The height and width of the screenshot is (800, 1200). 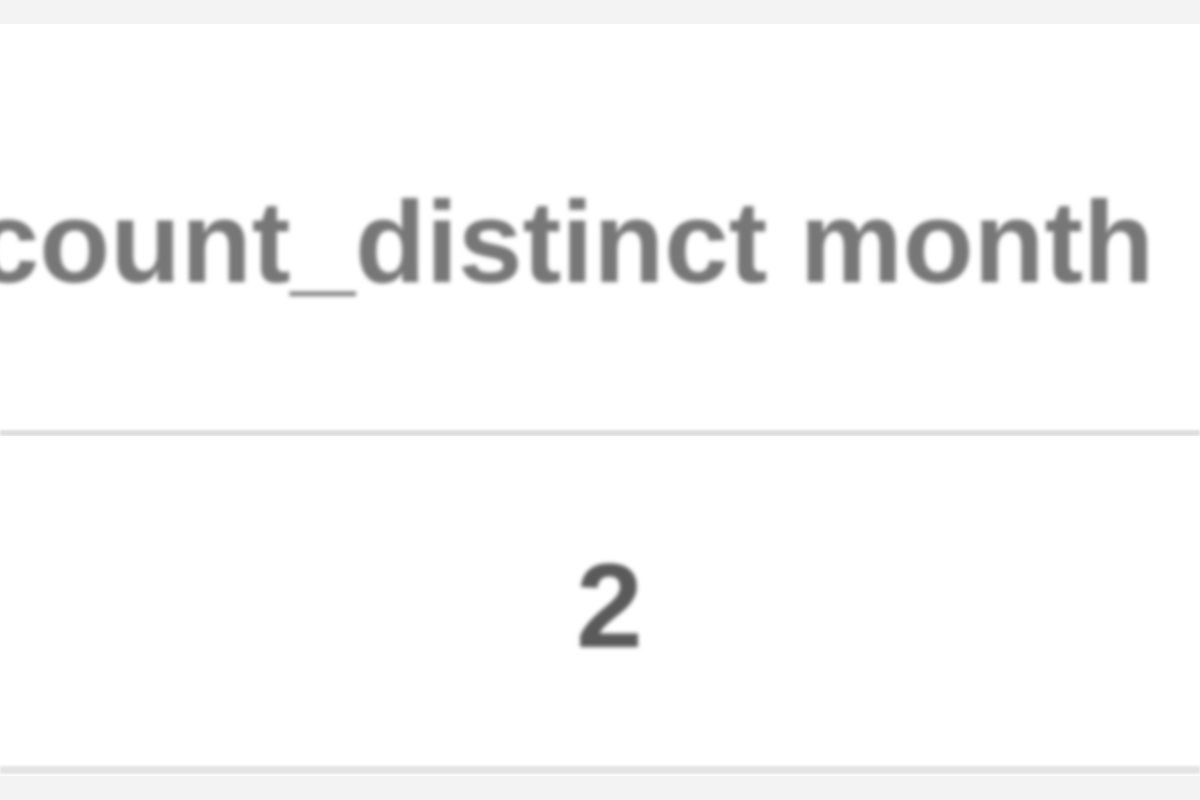 I want to click on table-bottom-divider, so click(x=600, y=770).